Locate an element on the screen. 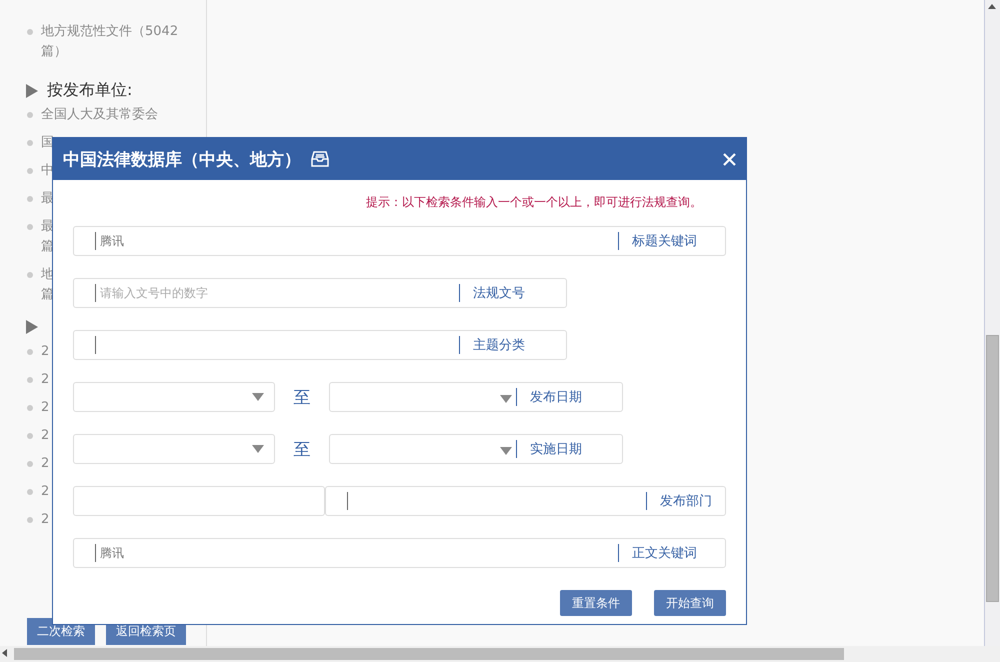 This screenshot has height=662, width=1000. action-button: 重置条件 is located at coordinates (596, 603).